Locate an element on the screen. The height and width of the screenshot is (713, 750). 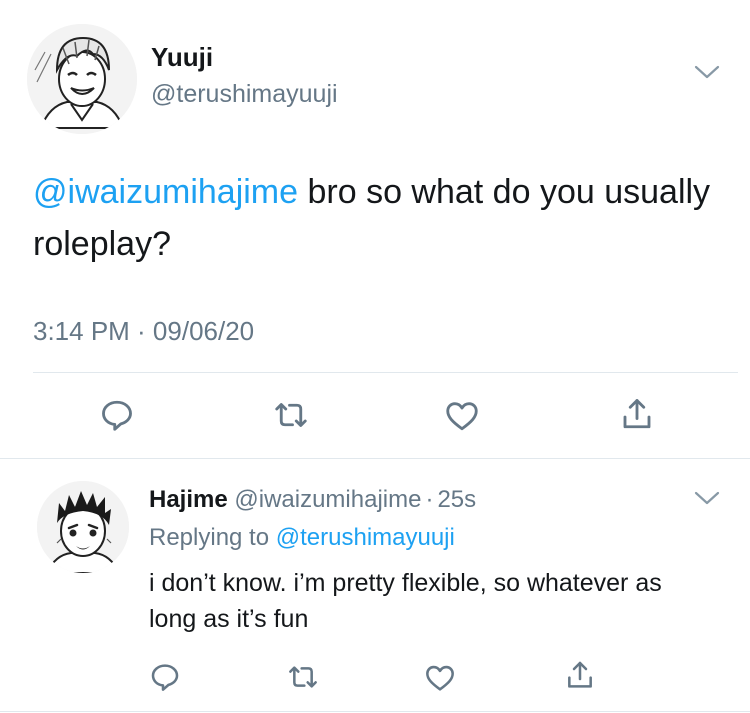
user-handle: @iwaizumihajime is located at coordinates (327, 499).